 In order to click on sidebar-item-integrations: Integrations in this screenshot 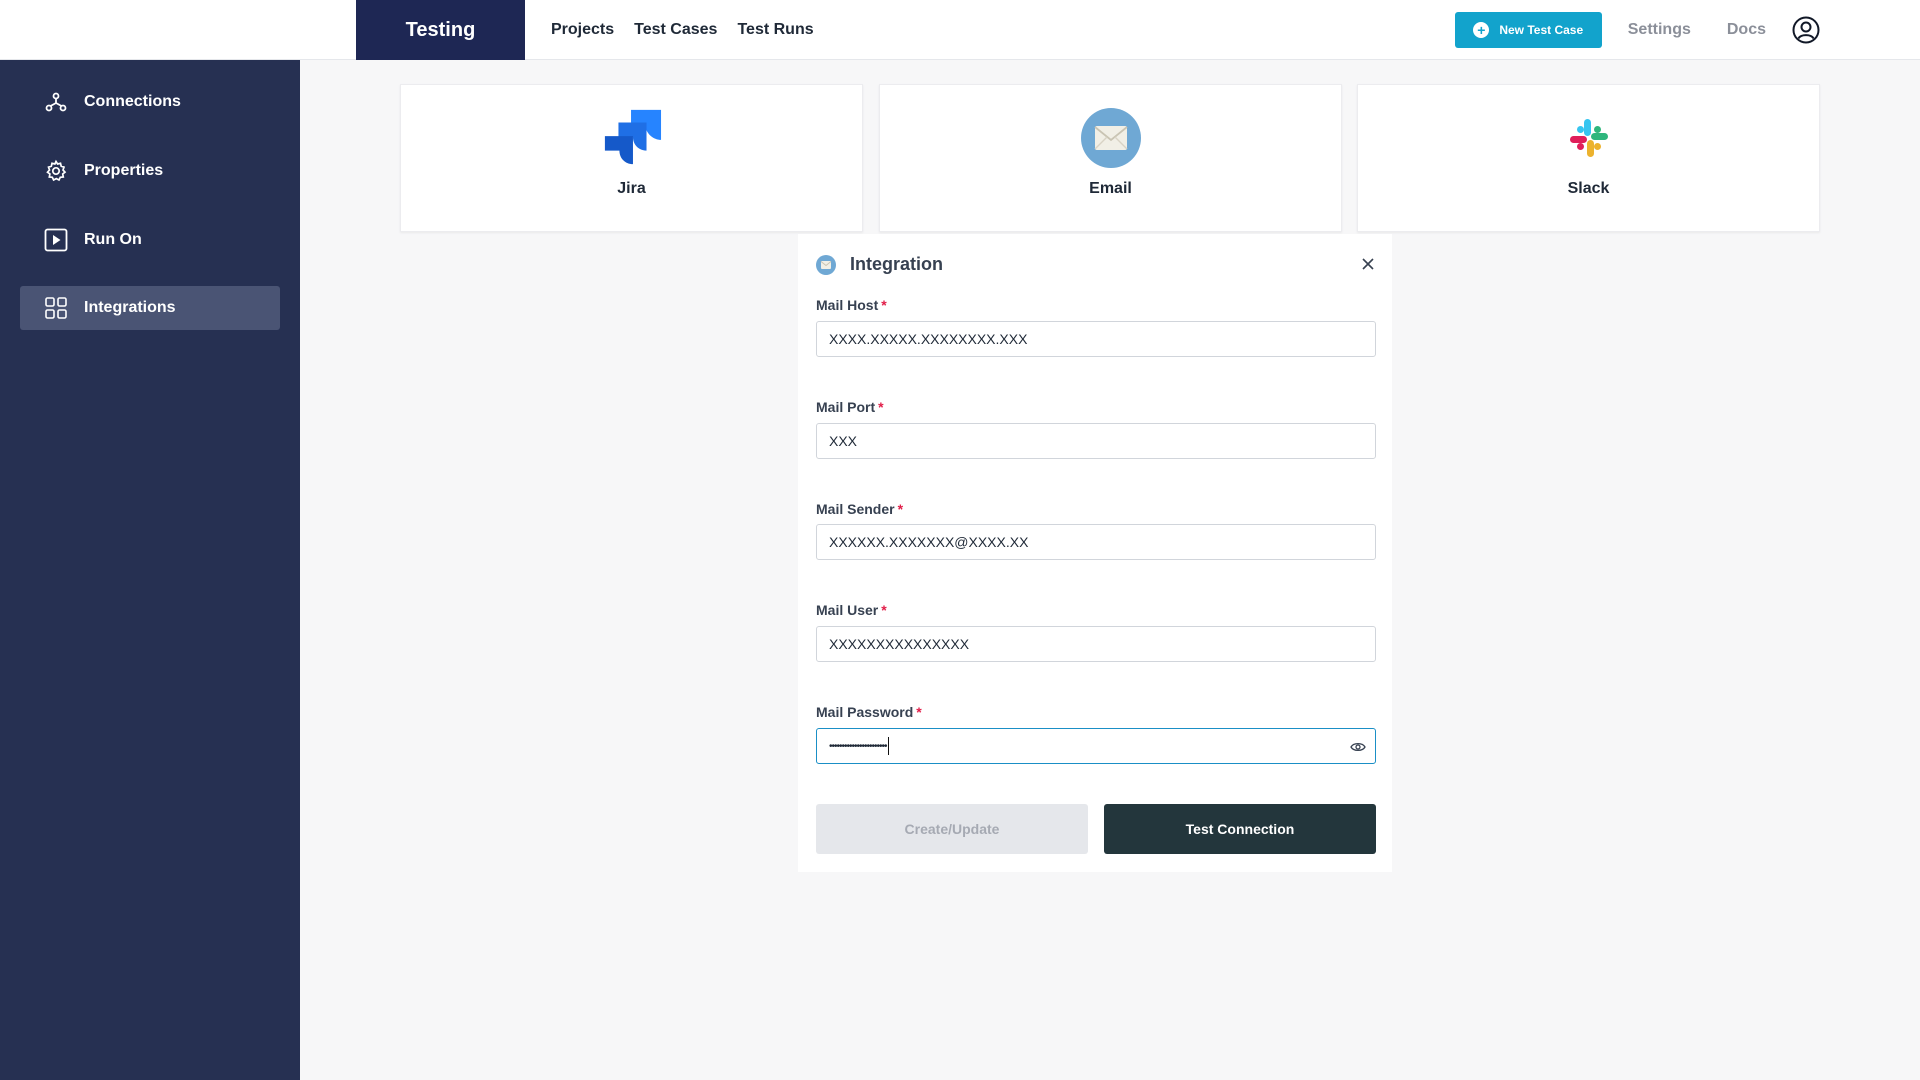, I will do `click(150, 308)`.